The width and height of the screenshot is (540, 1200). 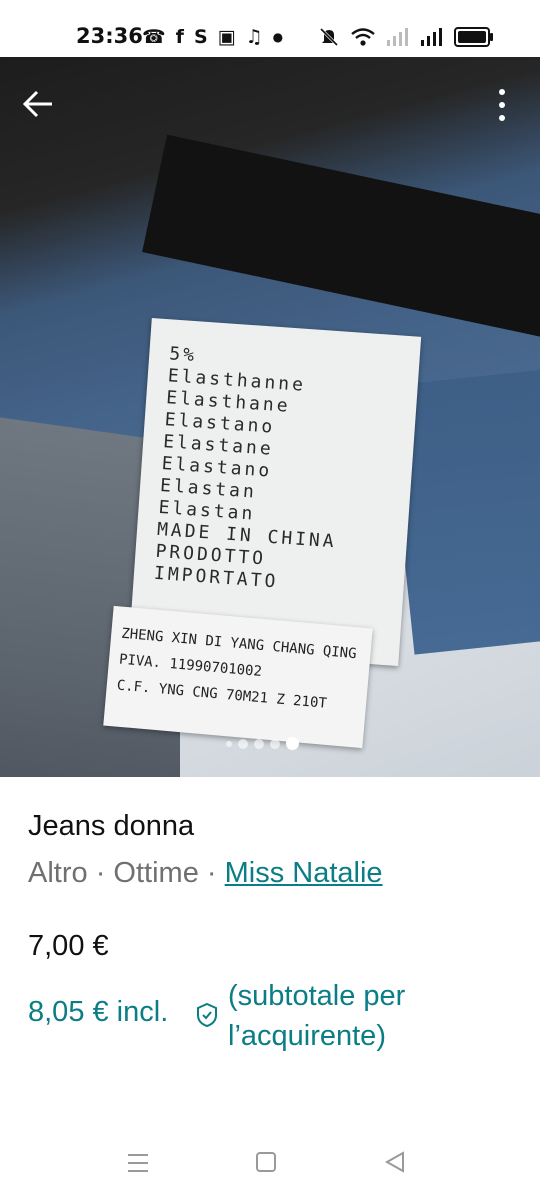 What do you see at coordinates (502, 105) in the screenshot?
I see `more-options-icon` at bounding box center [502, 105].